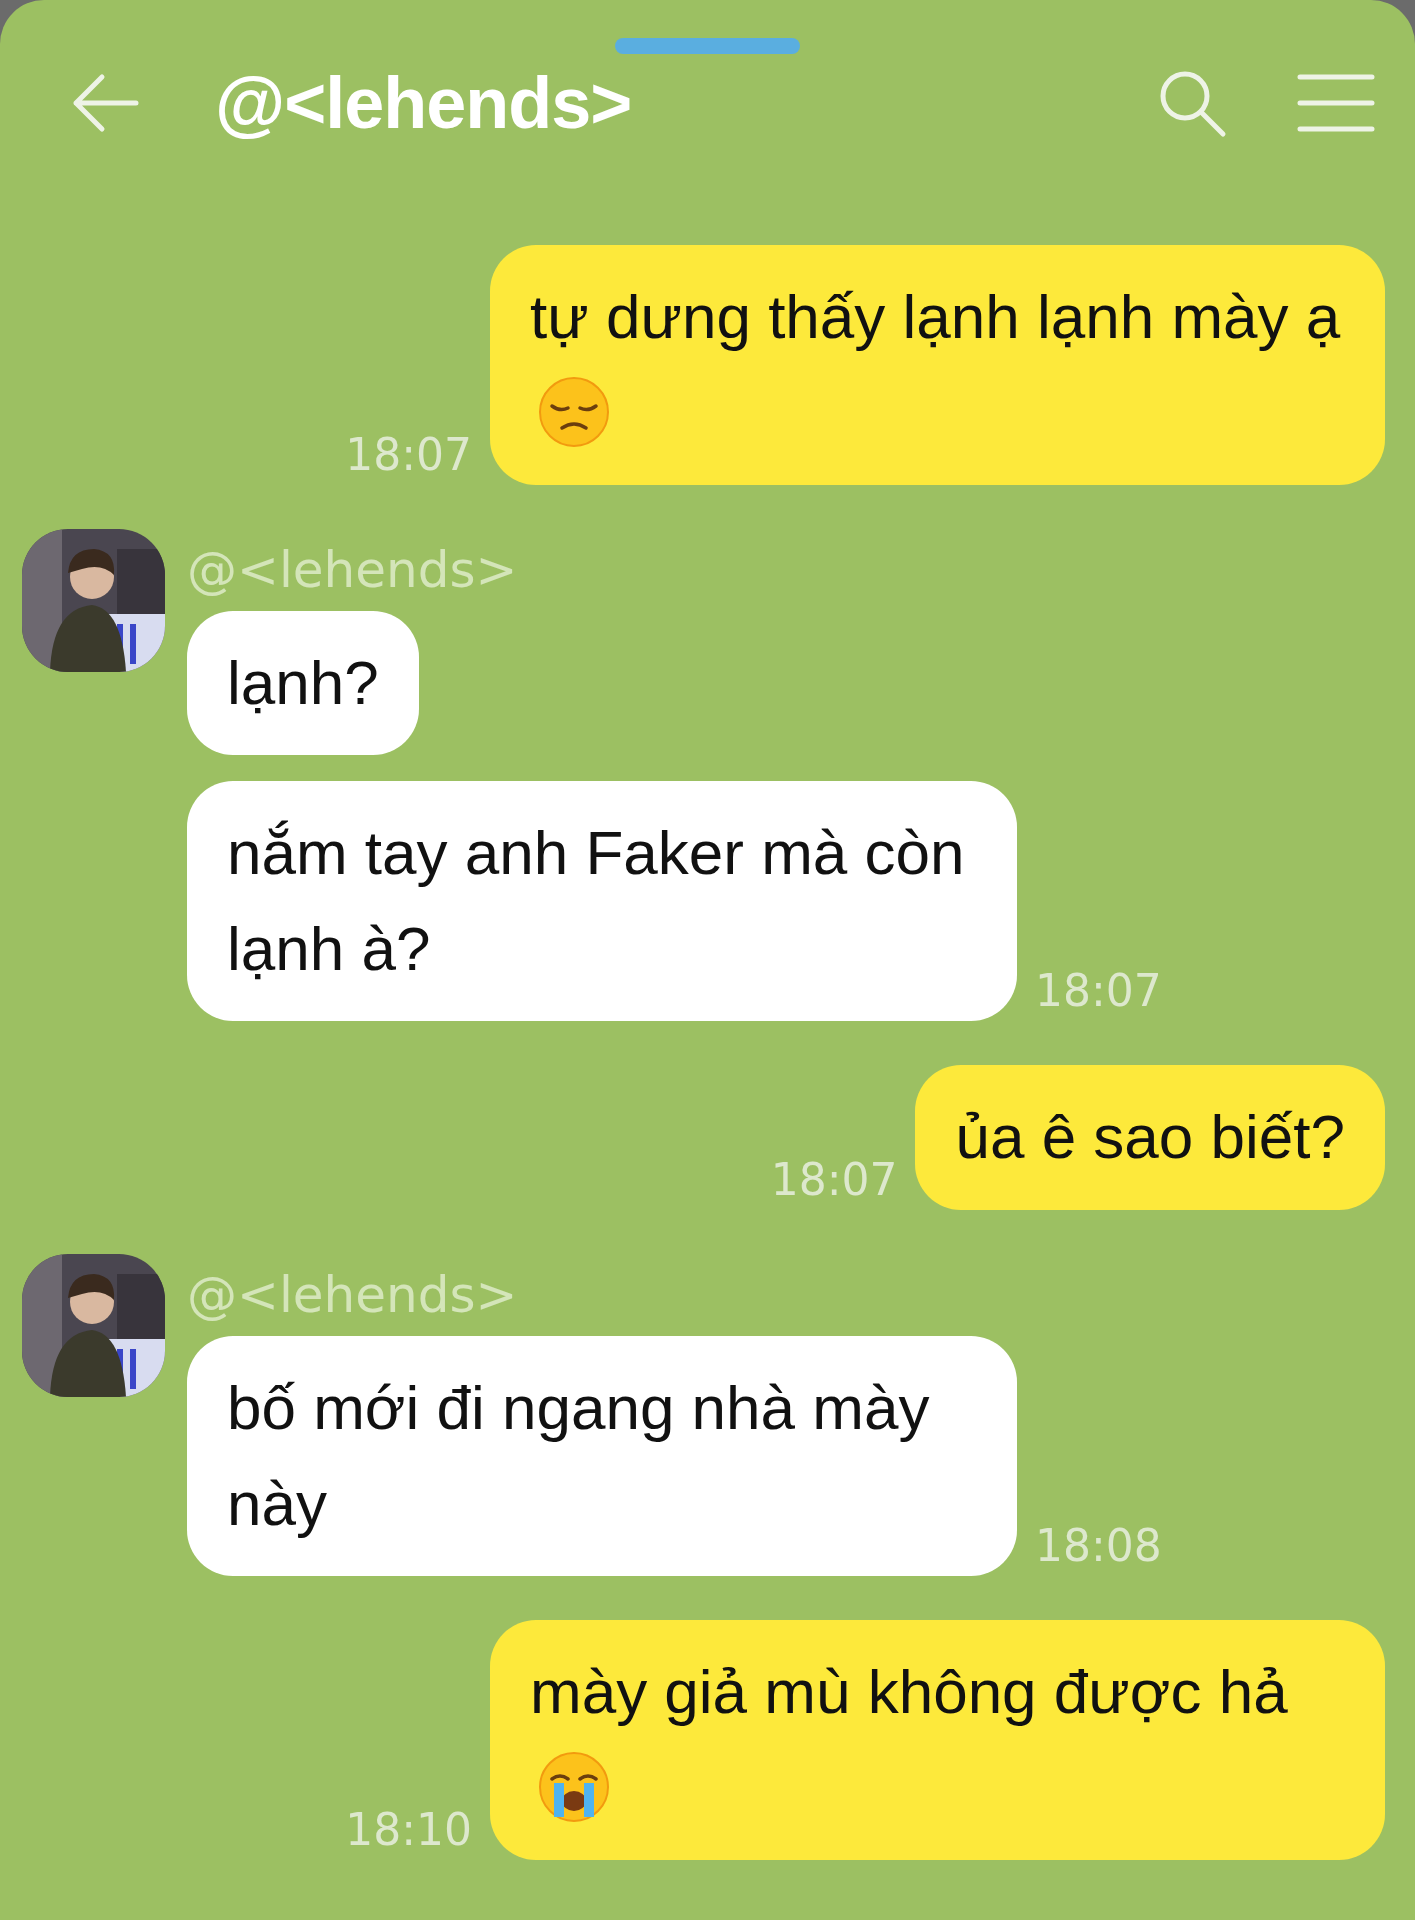  I want to click on message-time: 18:08, so click(1098, 1548).